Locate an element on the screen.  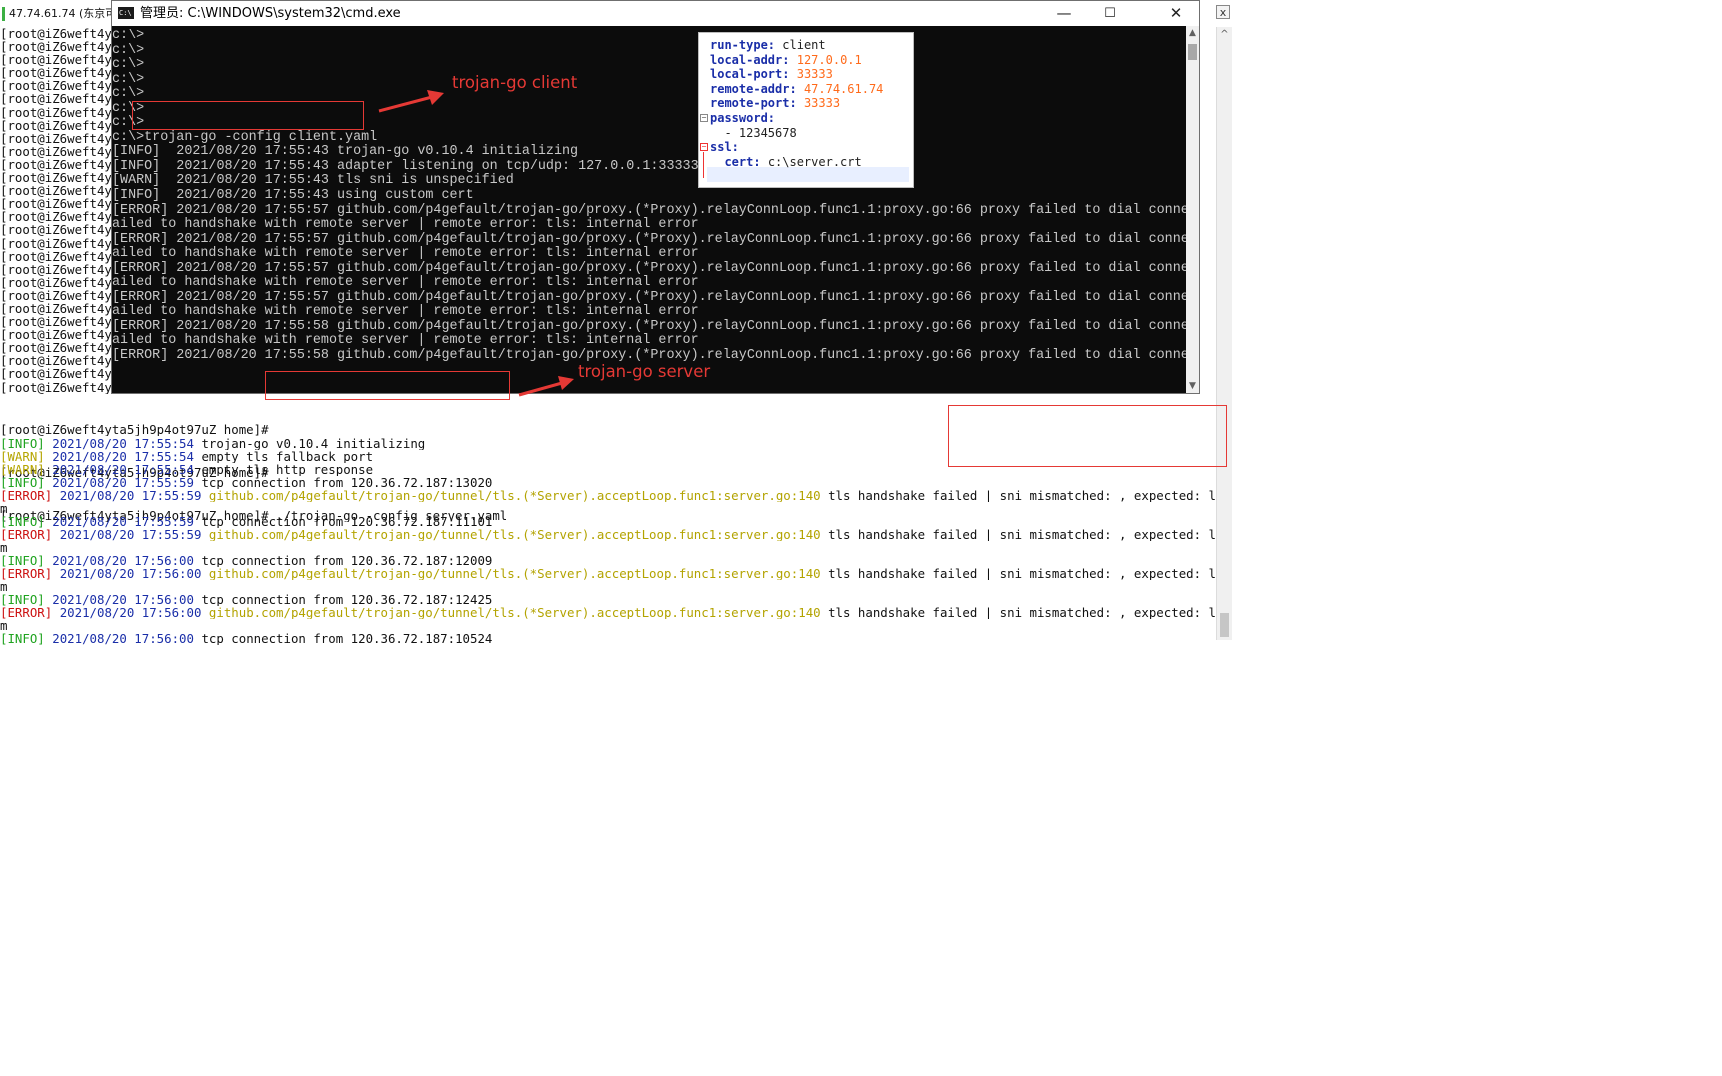
cmd-app-icon: C:\ is located at coordinates (126, 13).